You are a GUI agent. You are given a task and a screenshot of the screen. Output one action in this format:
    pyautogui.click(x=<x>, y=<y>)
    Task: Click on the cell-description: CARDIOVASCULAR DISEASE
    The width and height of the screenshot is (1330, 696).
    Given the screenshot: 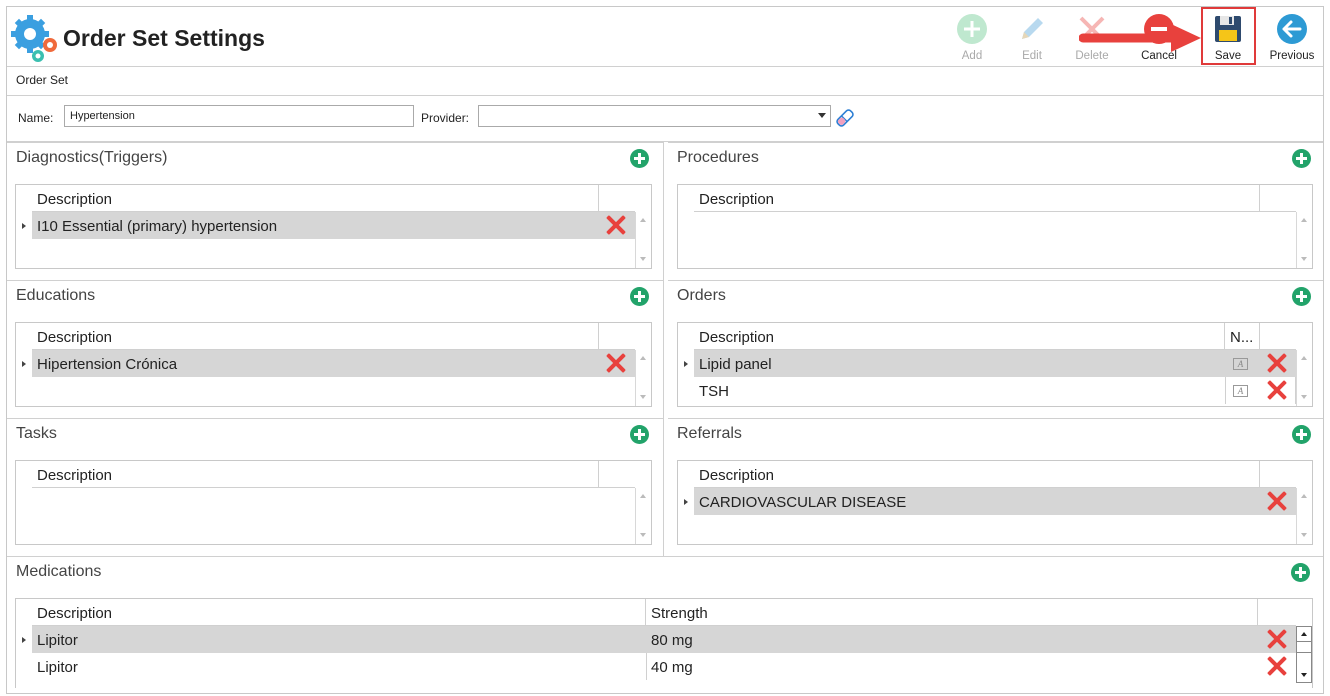 What is the action you would take?
    pyautogui.click(x=803, y=502)
    